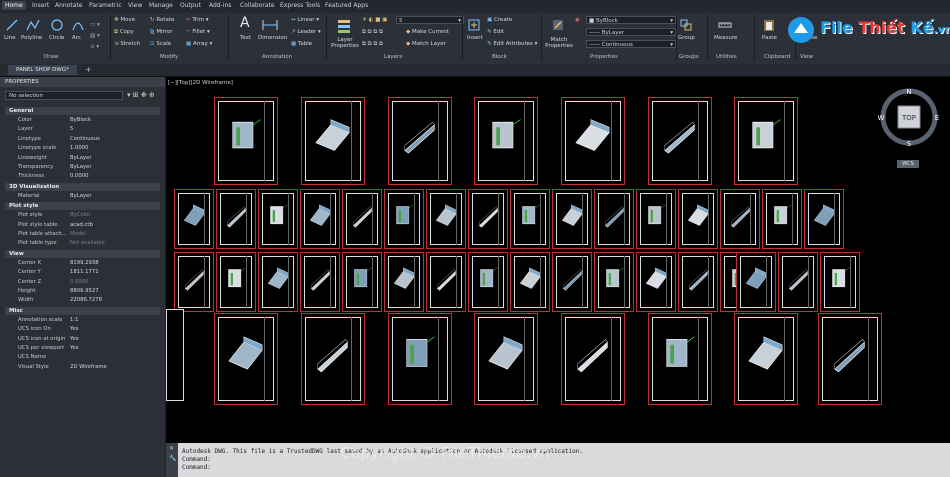  Describe the element at coordinates (82, 120) in the screenshot. I see `property-row: Color ByBlock` at that location.